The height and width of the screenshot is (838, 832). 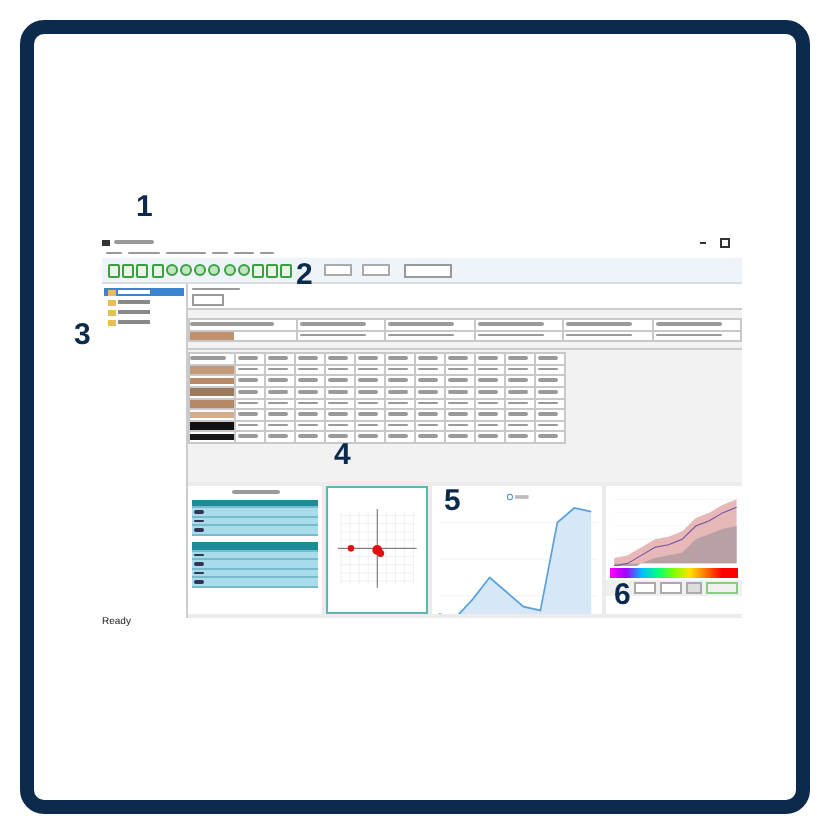 What do you see at coordinates (694, 588) in the screenshot?
I see `small-button` at bounding box center [694, 588].